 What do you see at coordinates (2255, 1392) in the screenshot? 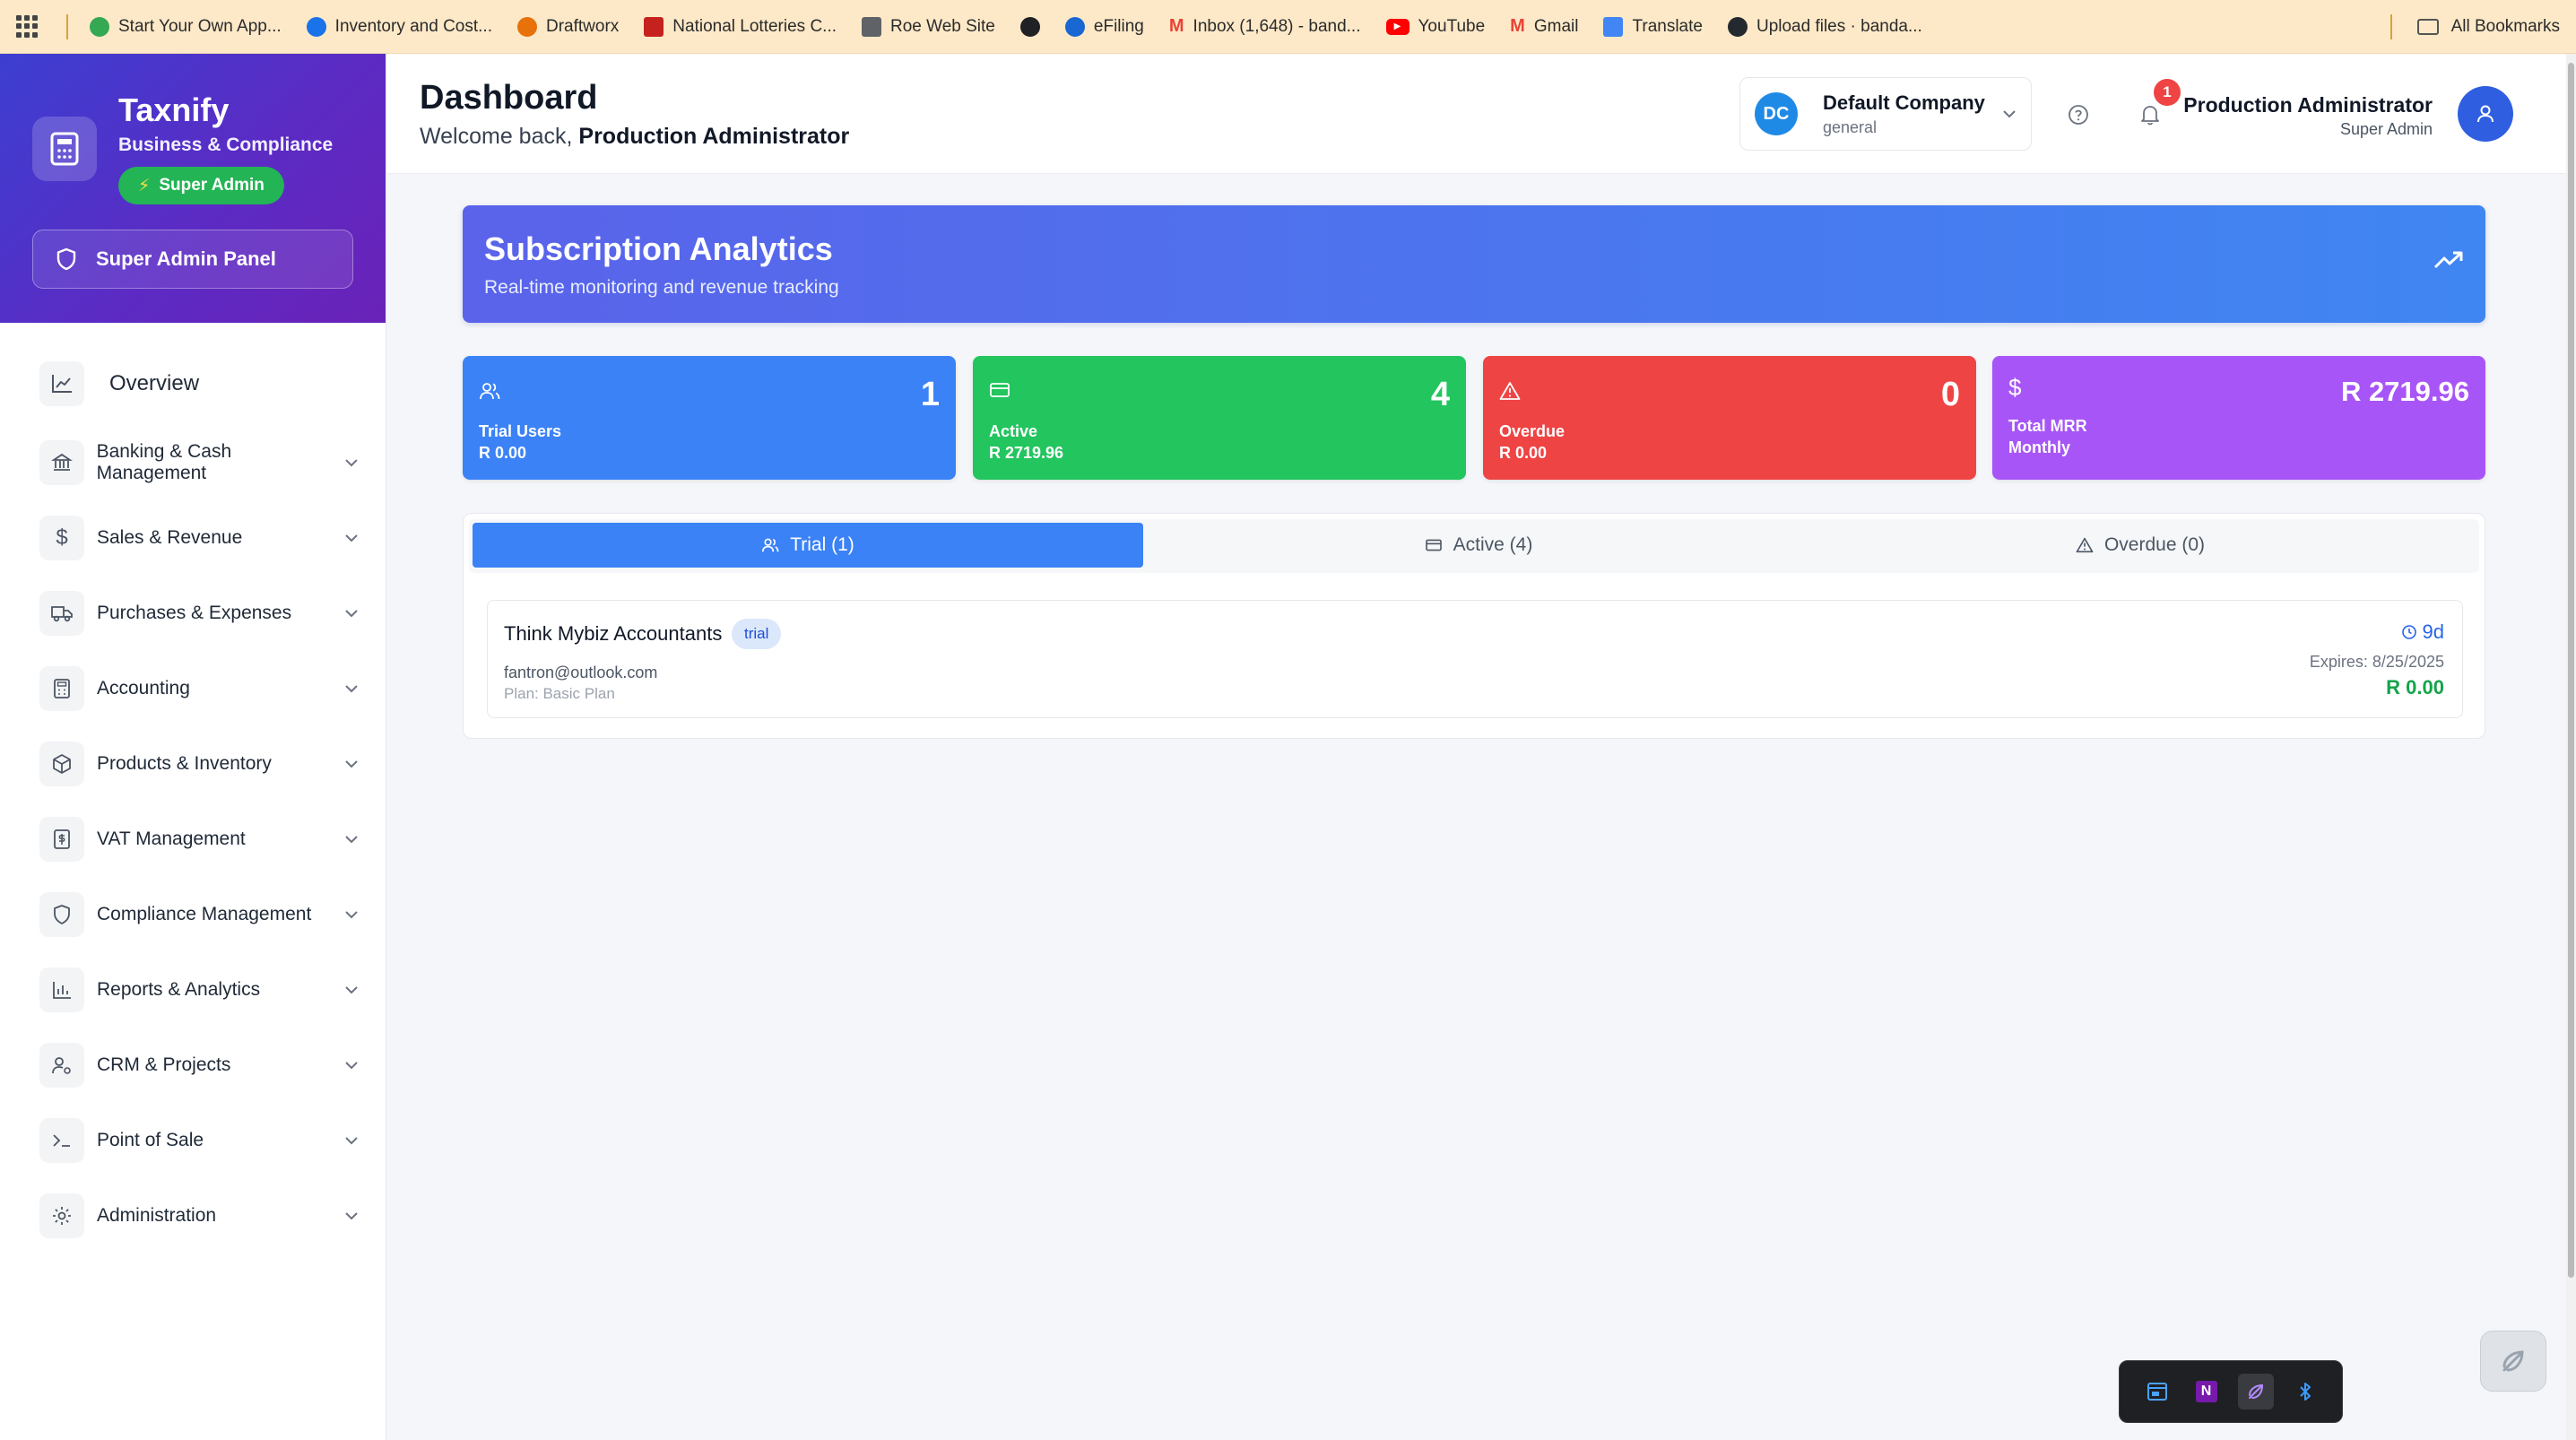
I see `feather-app-icon` at bounding box center [2255, 1392].